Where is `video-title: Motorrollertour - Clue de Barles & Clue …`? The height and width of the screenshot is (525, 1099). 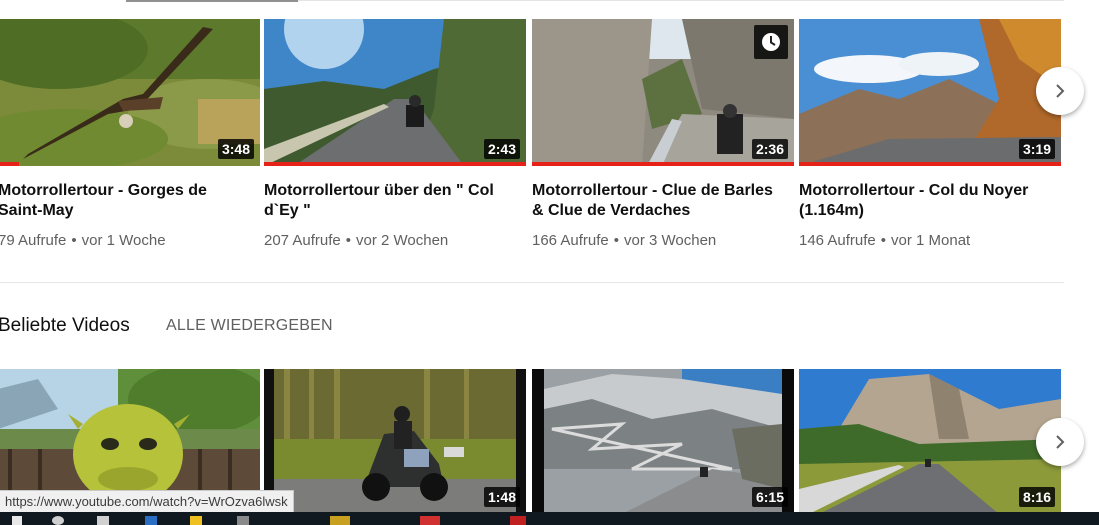 video-title: Motorrollertour - Clue de Barles & Clue … is located at coordinates (657, 201).